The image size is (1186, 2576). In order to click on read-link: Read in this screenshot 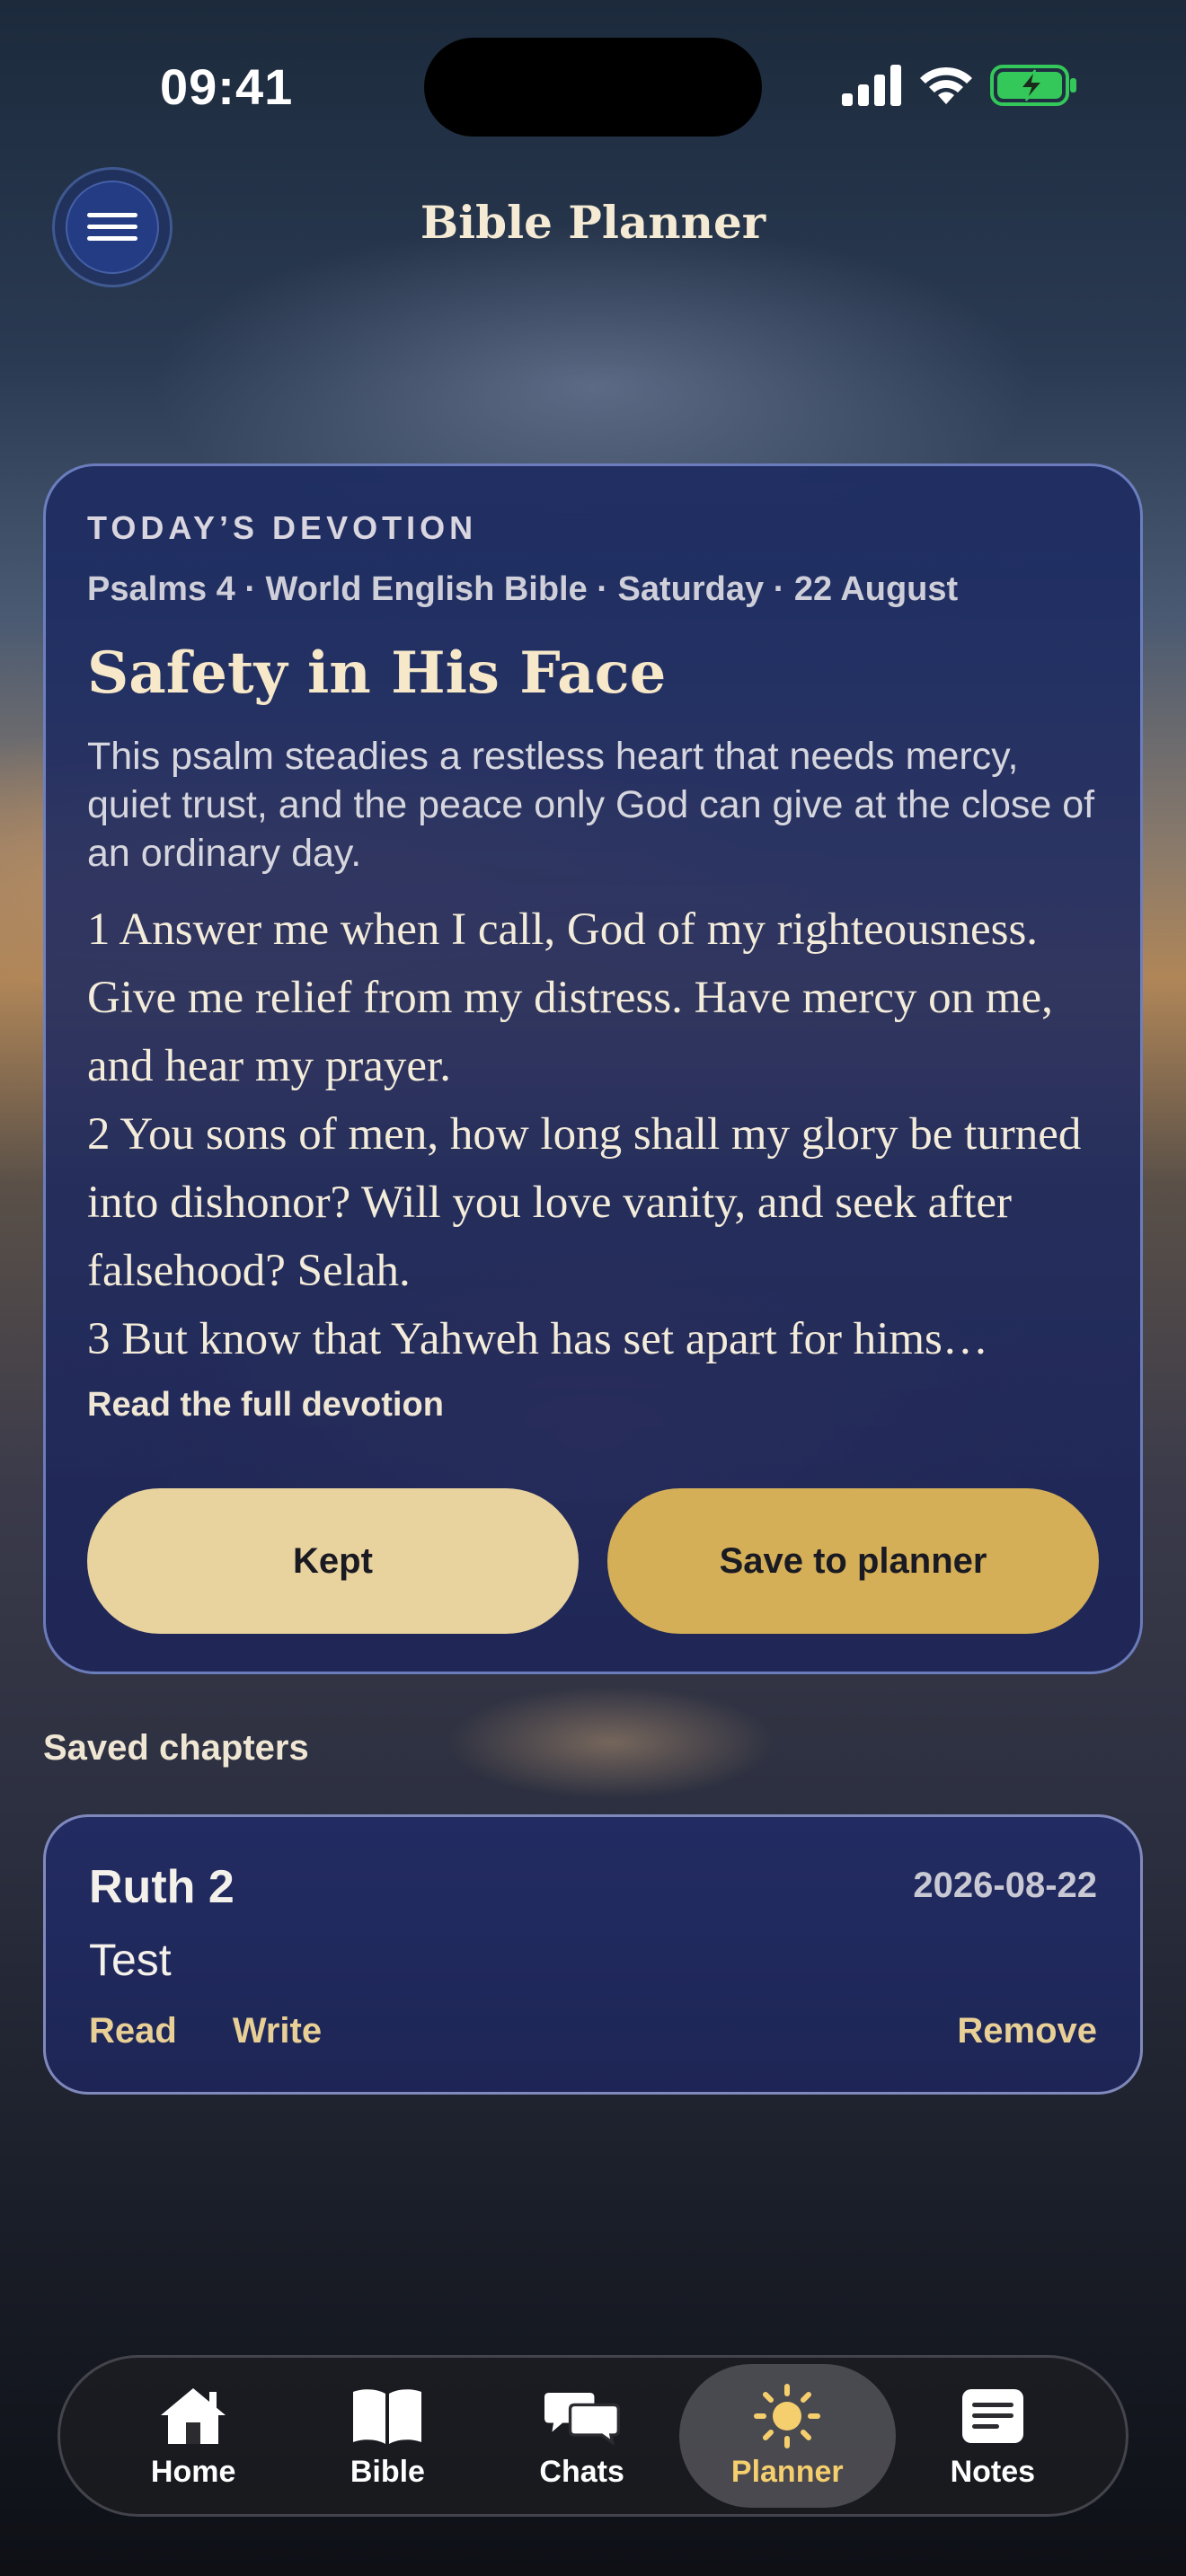, I will do `click(133, 2031)`.